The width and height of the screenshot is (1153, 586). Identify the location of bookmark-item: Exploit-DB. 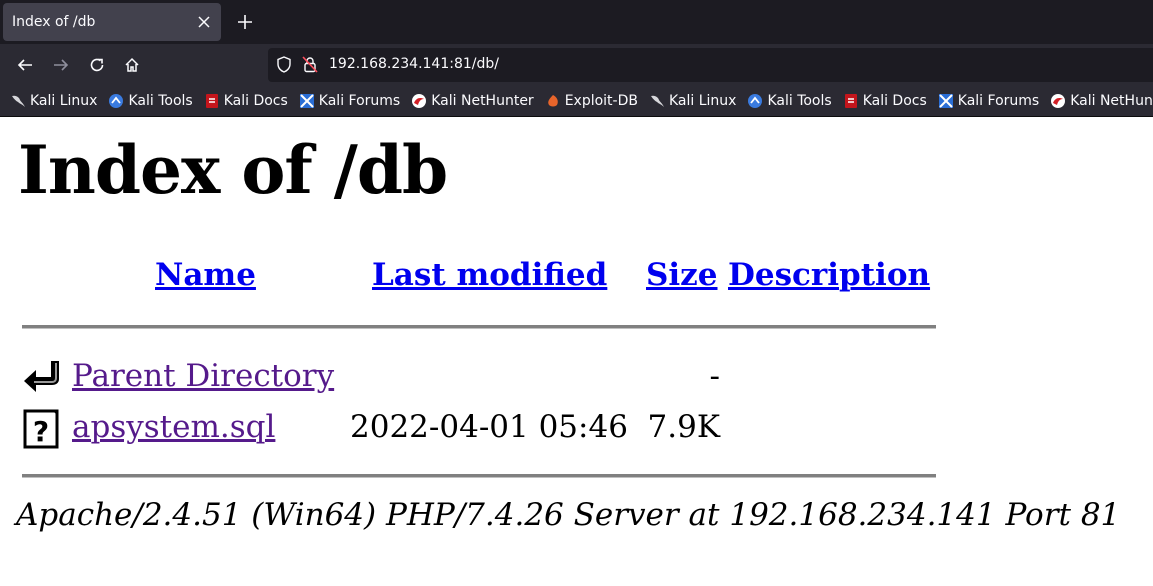
(591, 101).